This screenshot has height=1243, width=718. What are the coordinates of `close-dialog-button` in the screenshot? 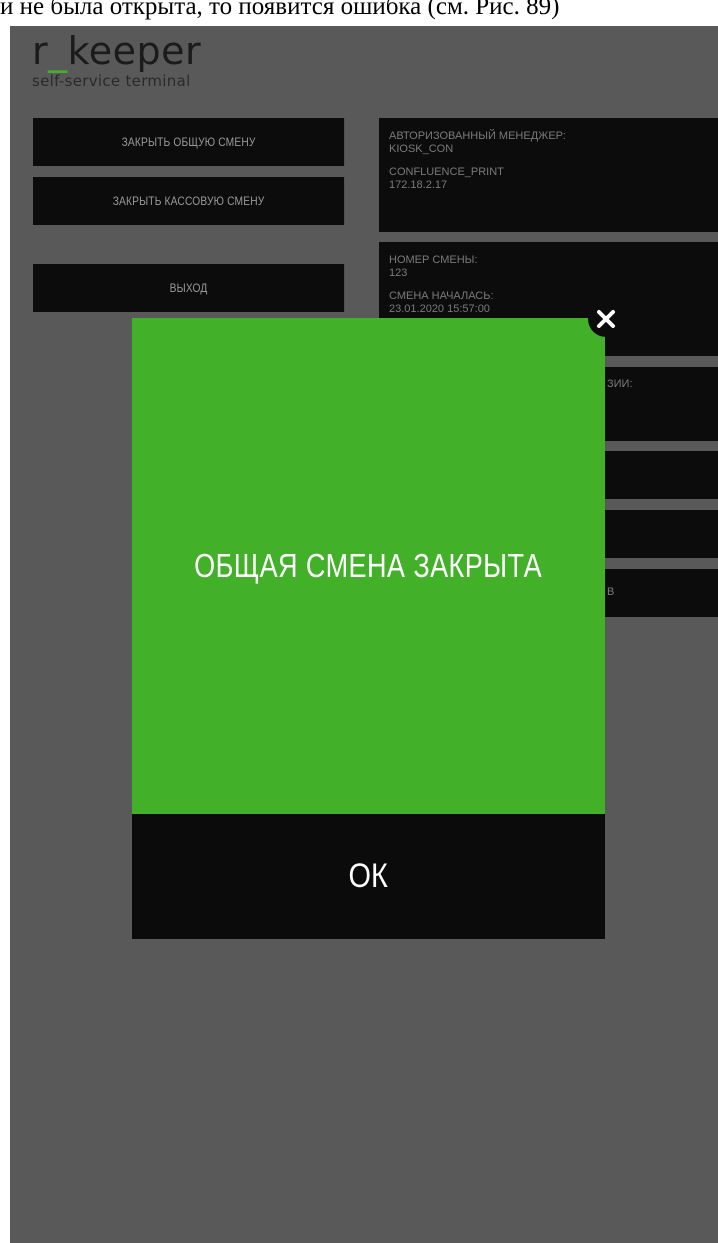 It's located at (606, 319).